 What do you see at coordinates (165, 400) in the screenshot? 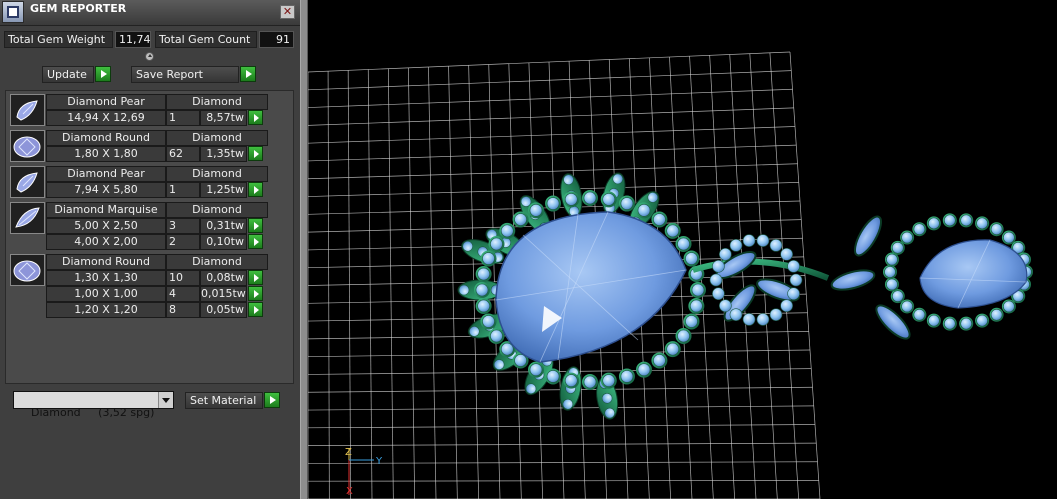
I see `chevron-down-icon` at bounding box center [165, 400].